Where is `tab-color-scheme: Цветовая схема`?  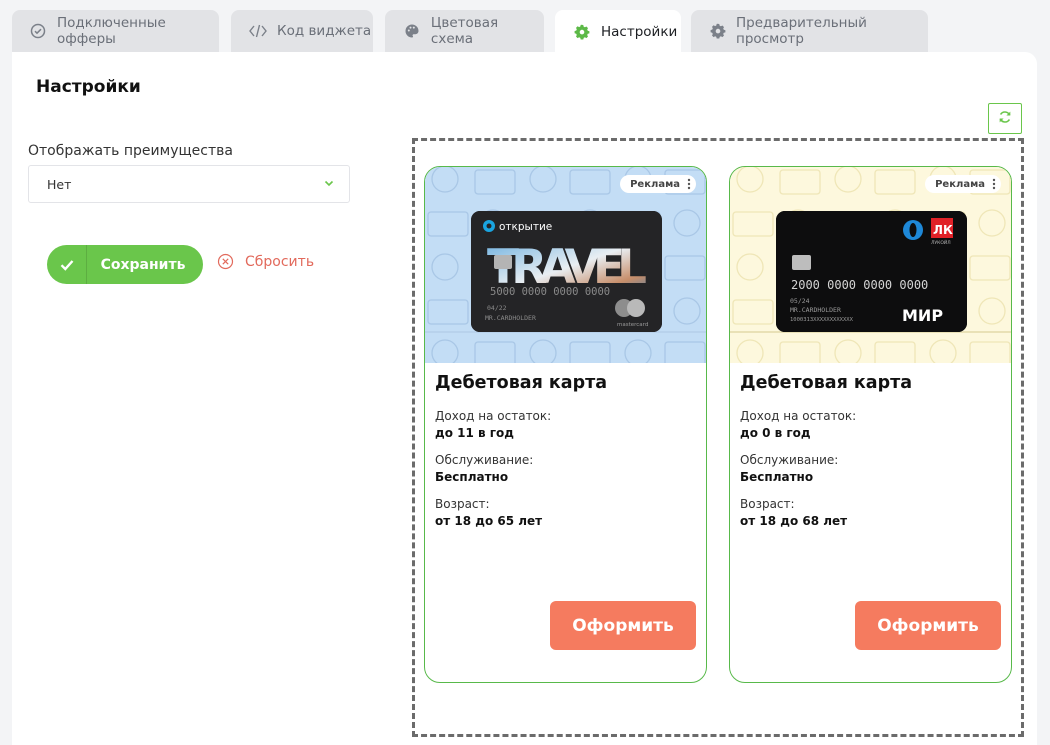 tab-color-scheme: Цветовая схема is located at coordinates (464, 31).